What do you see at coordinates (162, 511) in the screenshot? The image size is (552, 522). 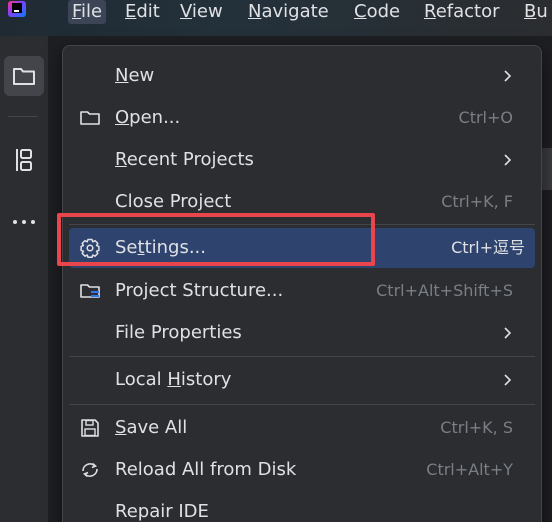 I see `menu-item-label: Repair IDE` at bounding box center [162, 511].